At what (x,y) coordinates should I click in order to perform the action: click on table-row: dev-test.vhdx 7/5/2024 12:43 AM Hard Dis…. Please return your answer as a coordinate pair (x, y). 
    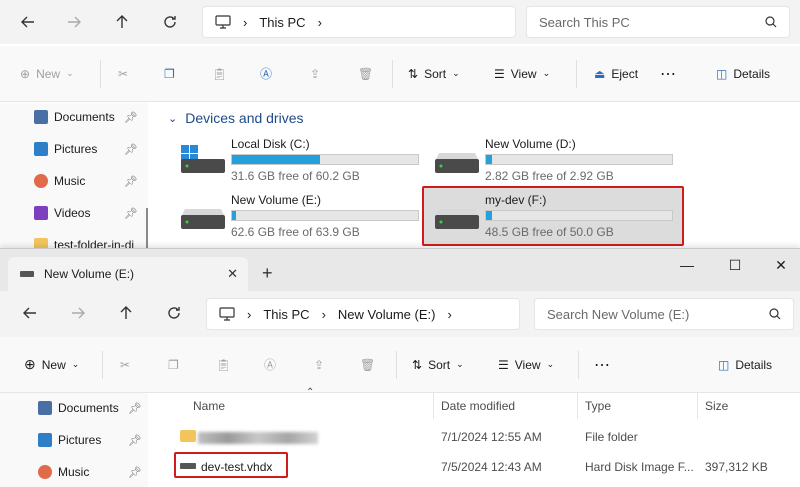
    Looking at the image, I should click on (474, 465).